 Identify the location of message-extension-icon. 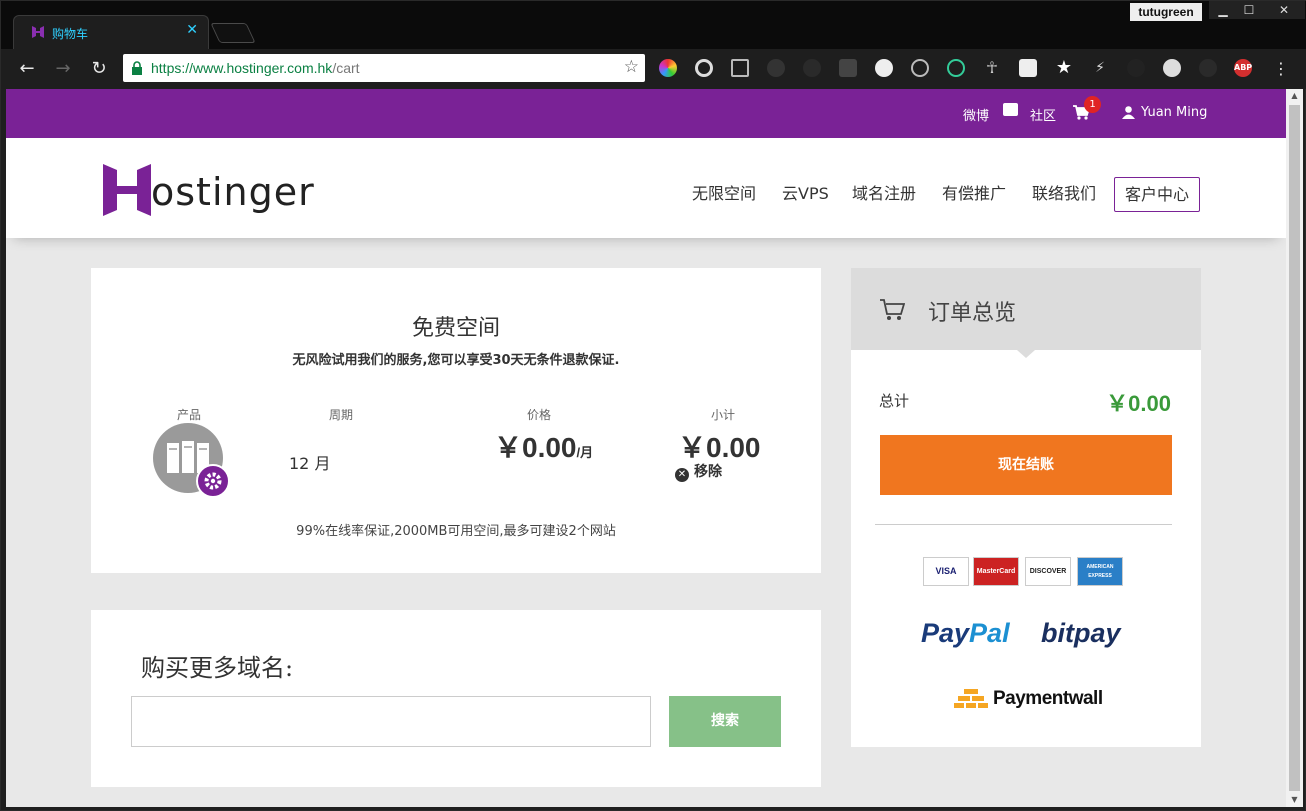
(848, 68).